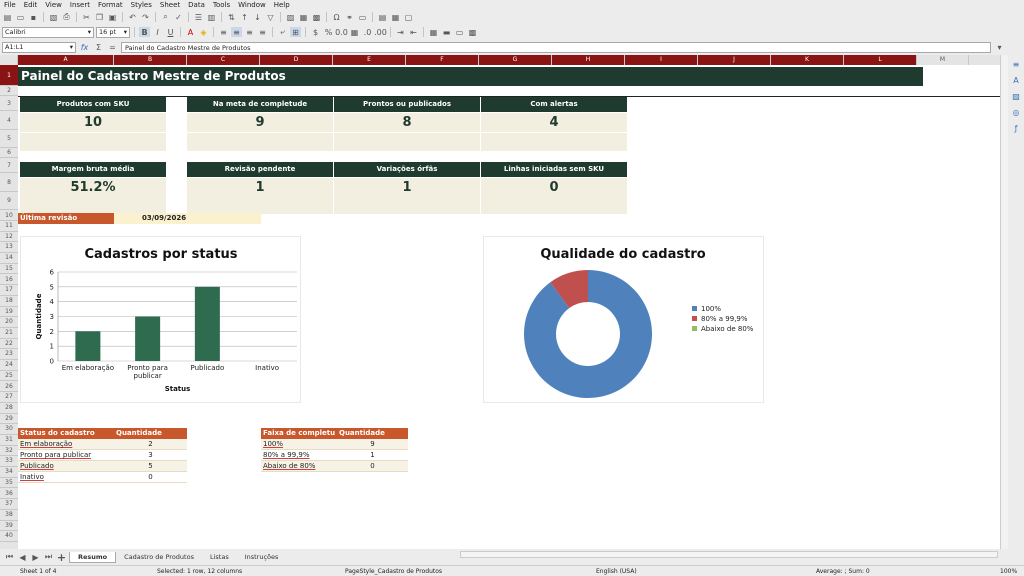  What do you see at coordinates (9, 215) in the screenshot?
I see `row-header-10: 10` at bounding box center [9, 215].